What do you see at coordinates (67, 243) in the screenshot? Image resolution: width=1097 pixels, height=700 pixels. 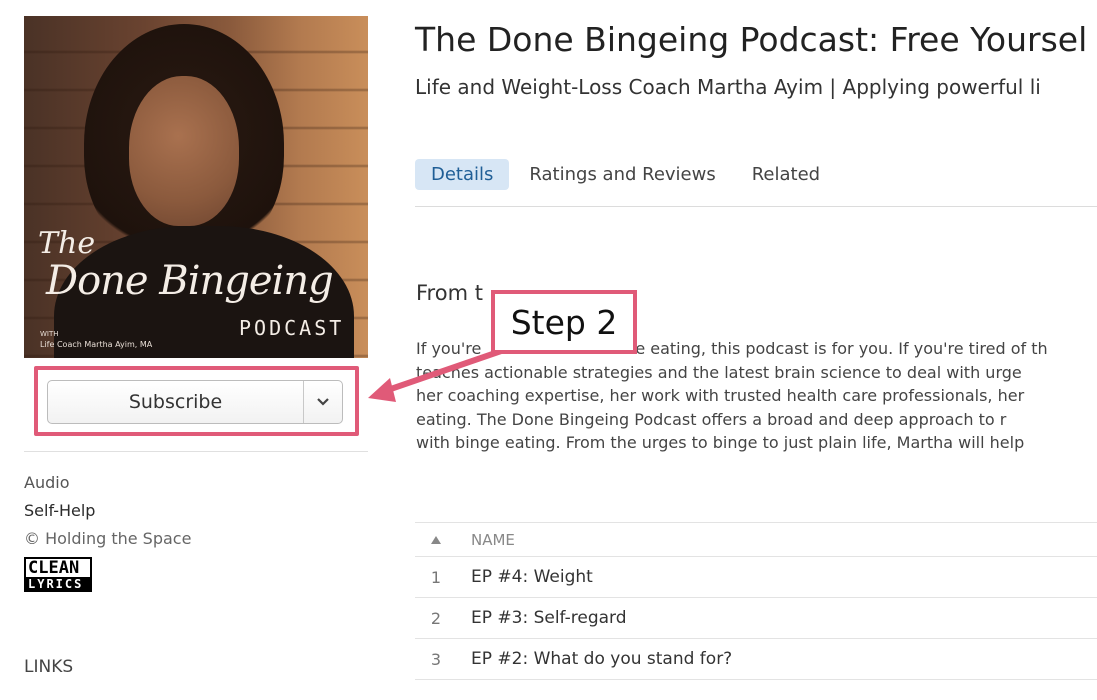 I see `artwork-script-the: The` at bounding box center [67, 243].